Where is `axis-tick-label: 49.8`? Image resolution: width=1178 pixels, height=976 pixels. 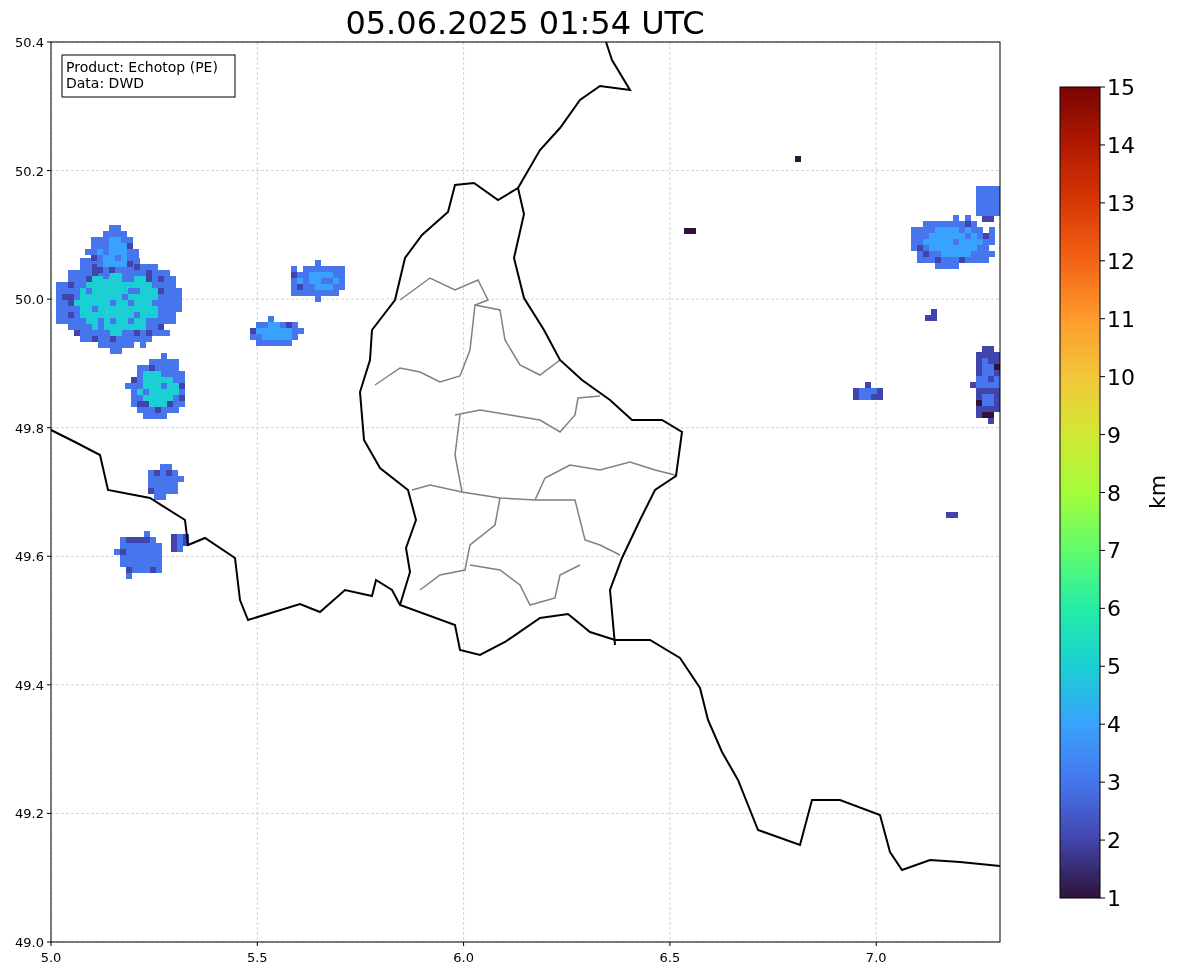 axis-tick-label: 49.8 is located at coordinates (29, 428).